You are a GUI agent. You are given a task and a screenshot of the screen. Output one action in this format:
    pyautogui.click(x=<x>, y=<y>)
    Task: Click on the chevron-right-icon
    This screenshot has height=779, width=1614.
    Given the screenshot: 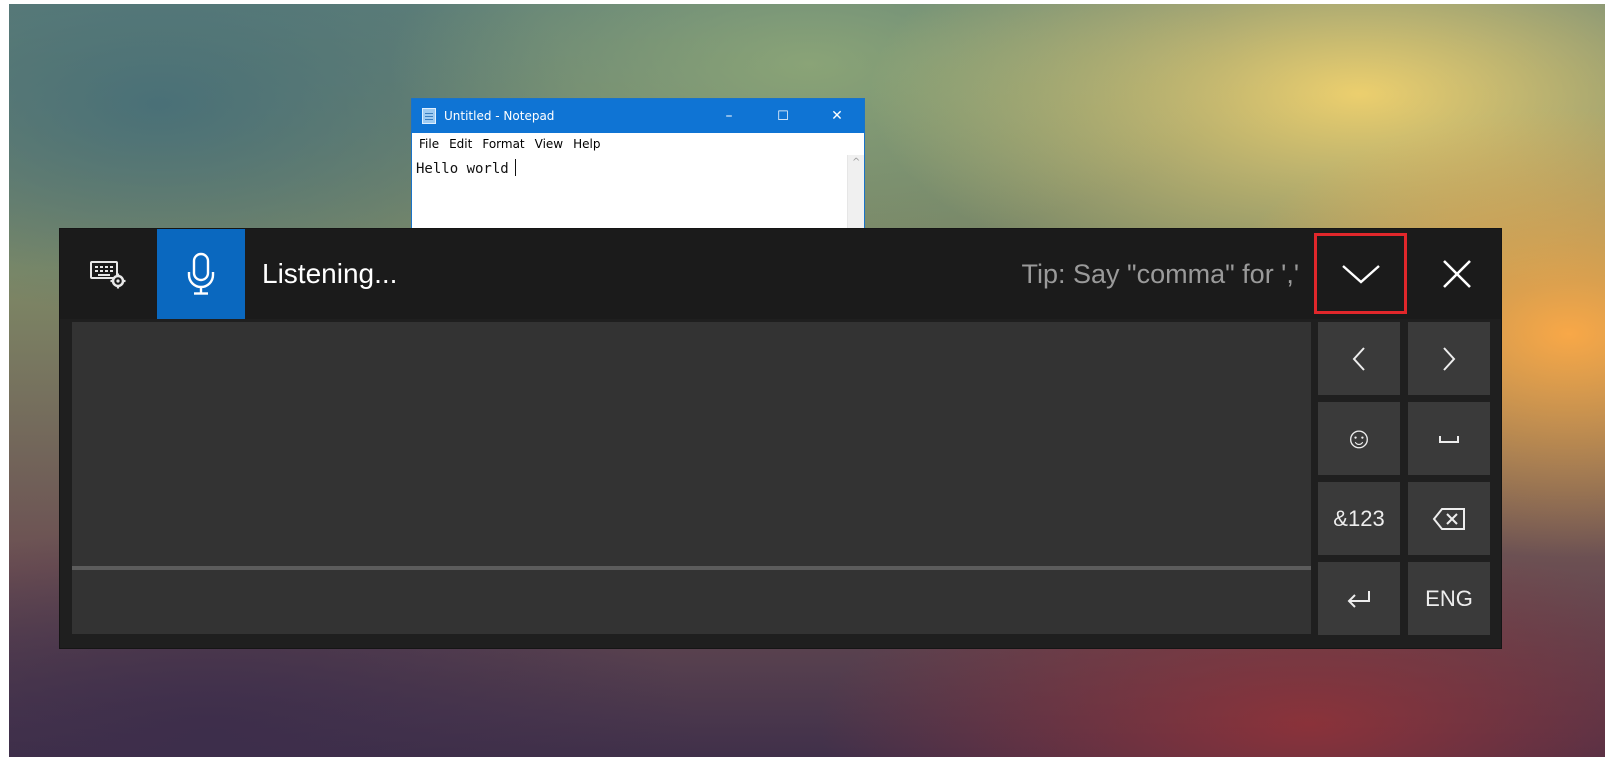 What is the action you would take?
    pyautogui.click(x=1449, y=358)
    